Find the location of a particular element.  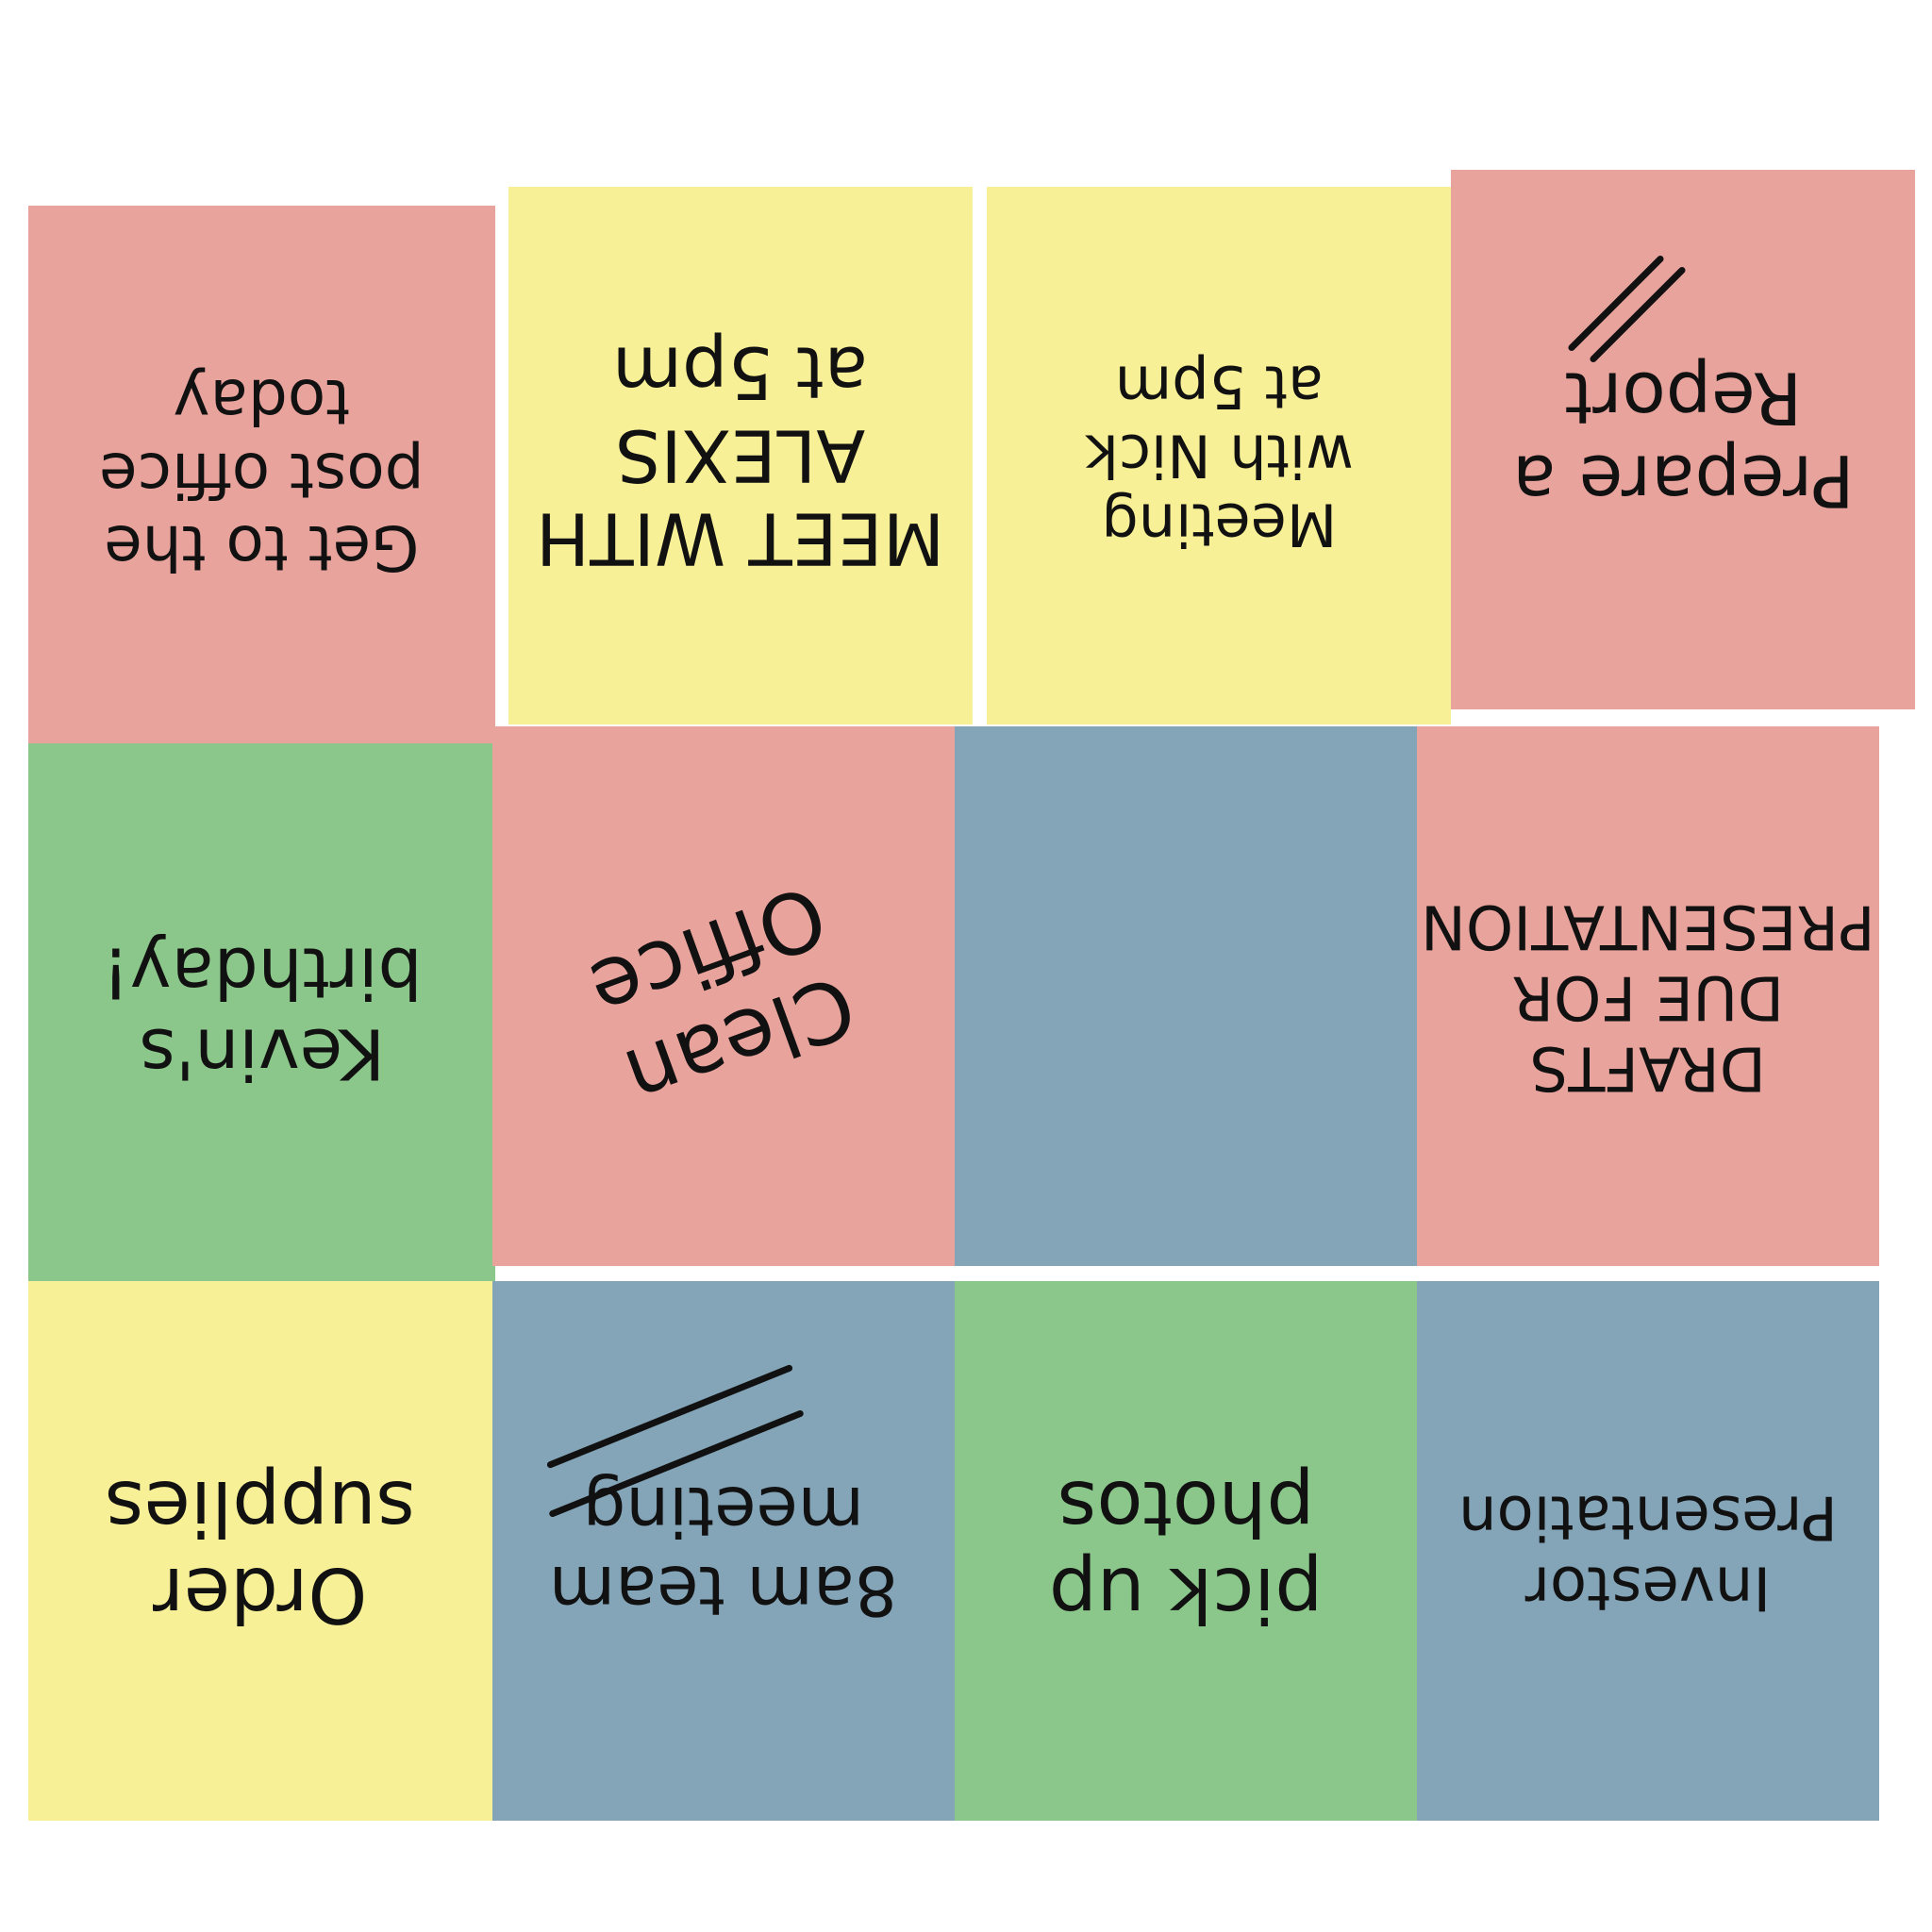

note-line: Order is located at coordinates (260, 1595).